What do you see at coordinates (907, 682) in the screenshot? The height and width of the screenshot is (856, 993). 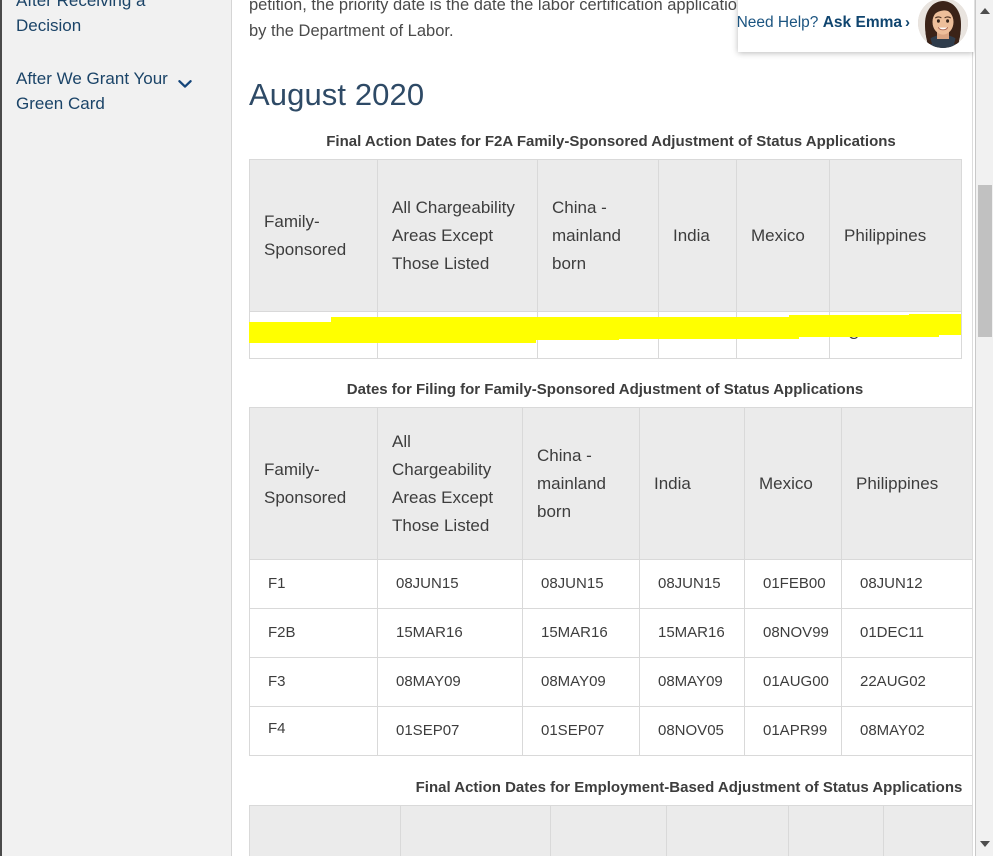 I see `cell-value: 22AUG02` at bounding box center [907, 682].